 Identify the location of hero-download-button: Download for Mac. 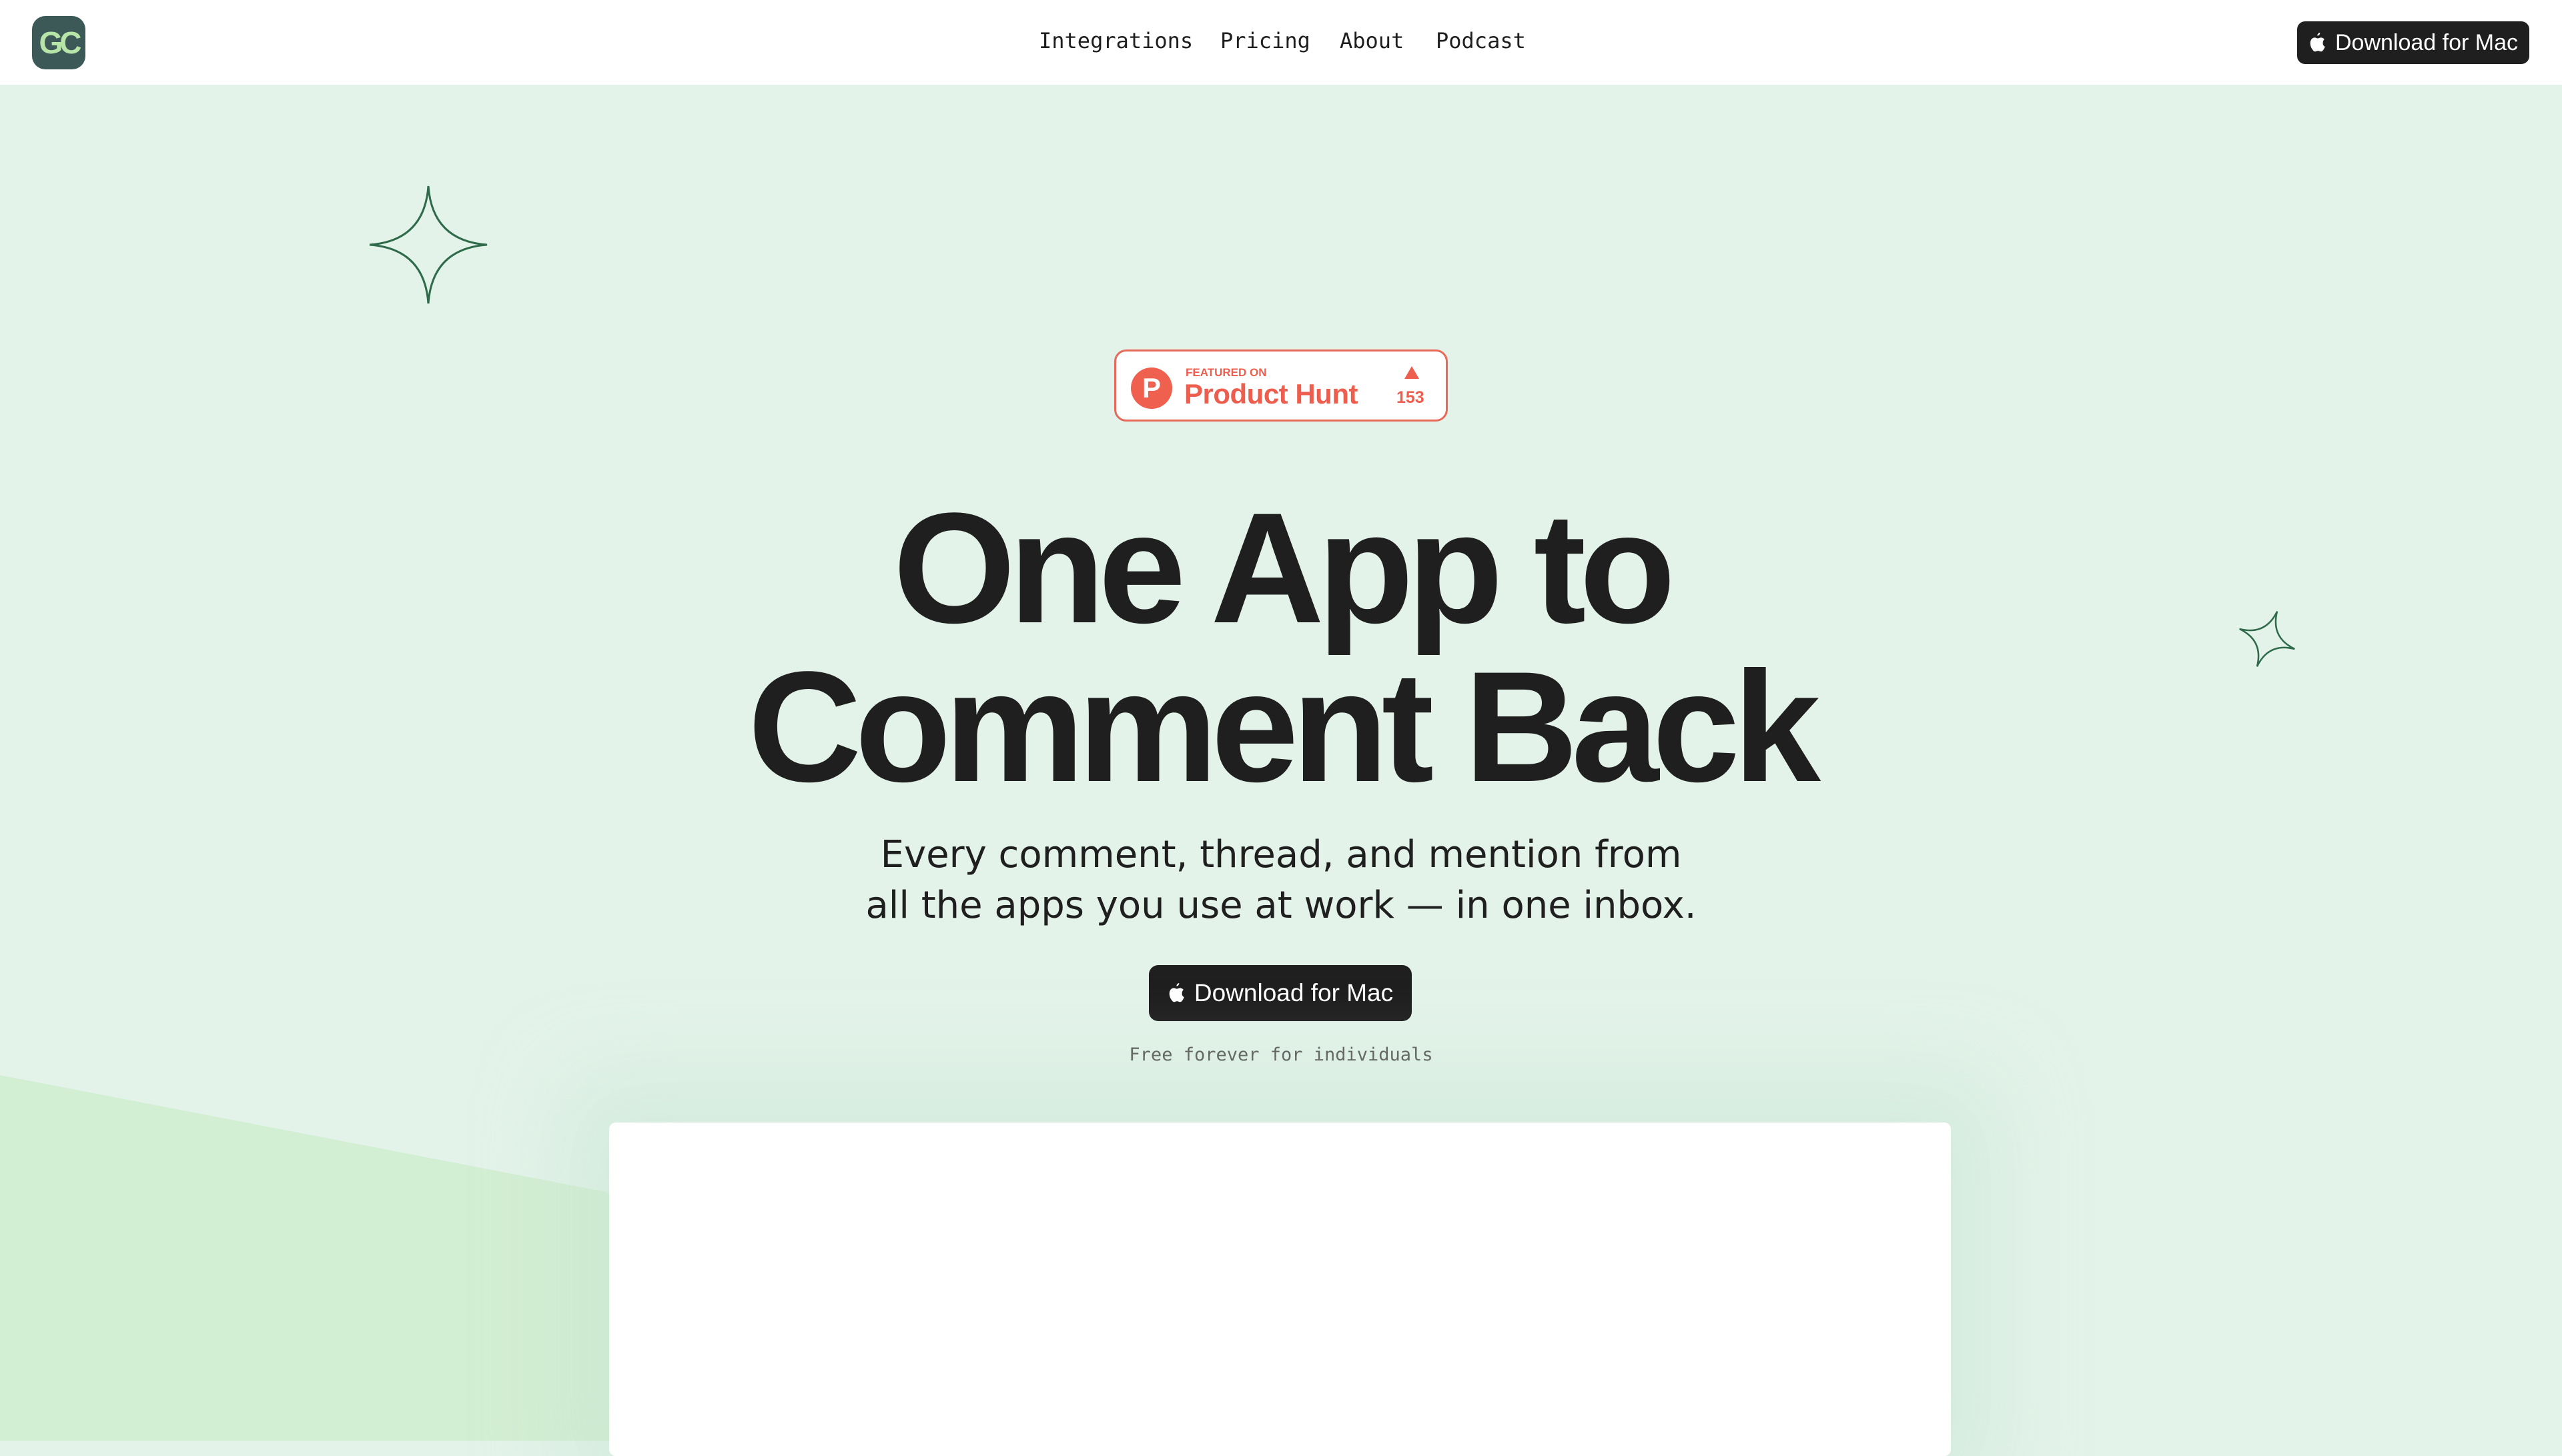
(1281, 993).